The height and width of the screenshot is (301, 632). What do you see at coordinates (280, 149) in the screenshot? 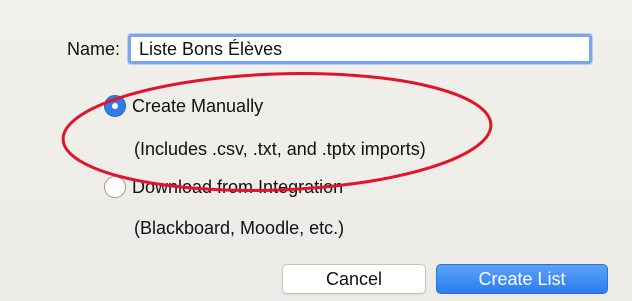
I see `create-manually-hint: (Includes .csv, .txt, and .tptx imports)` at bounding box center [280, 149].